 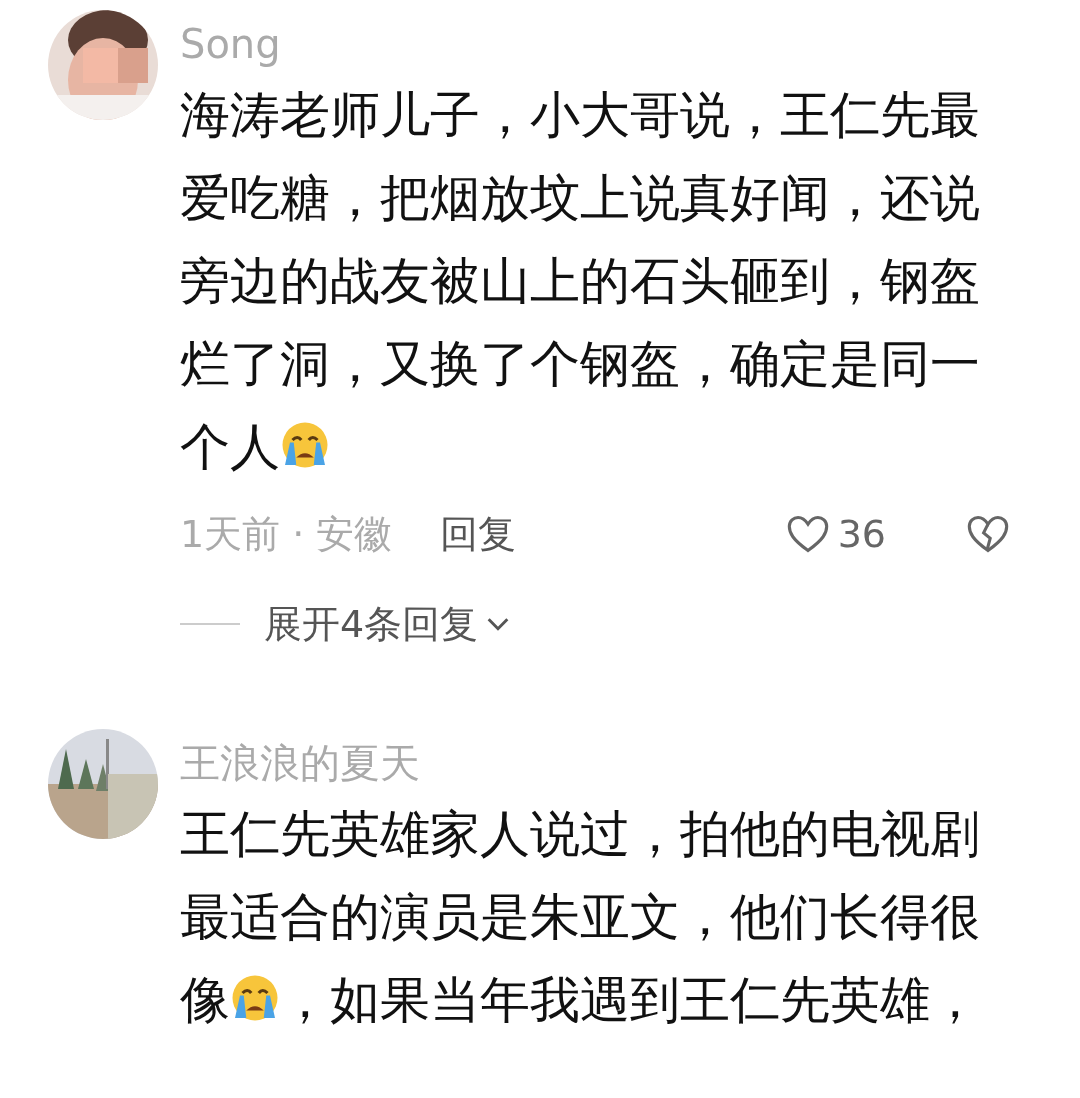 What do you see at coordinates (387, 624) in the screenshot?
I see `expand-replies-button: 展开4条回复` at bounding box center [387, 624].